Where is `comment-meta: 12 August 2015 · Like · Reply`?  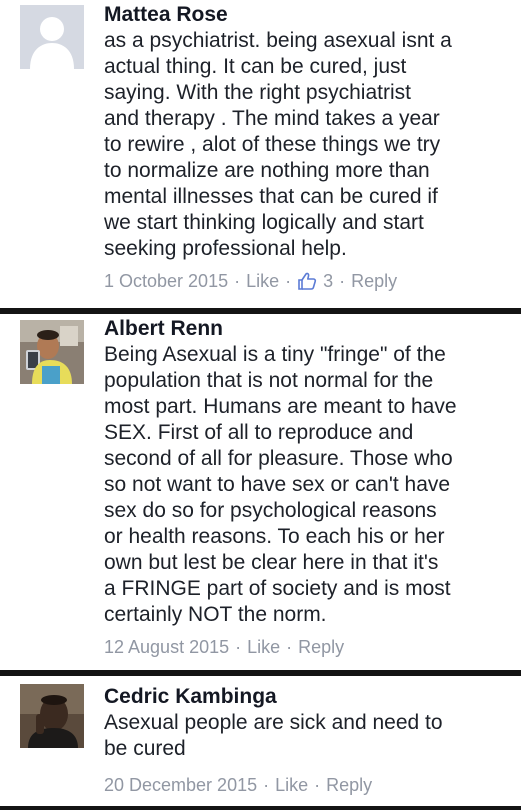
comment-meta: 12 August 2015 · Like · Reply is located at coordinates (305, 647).